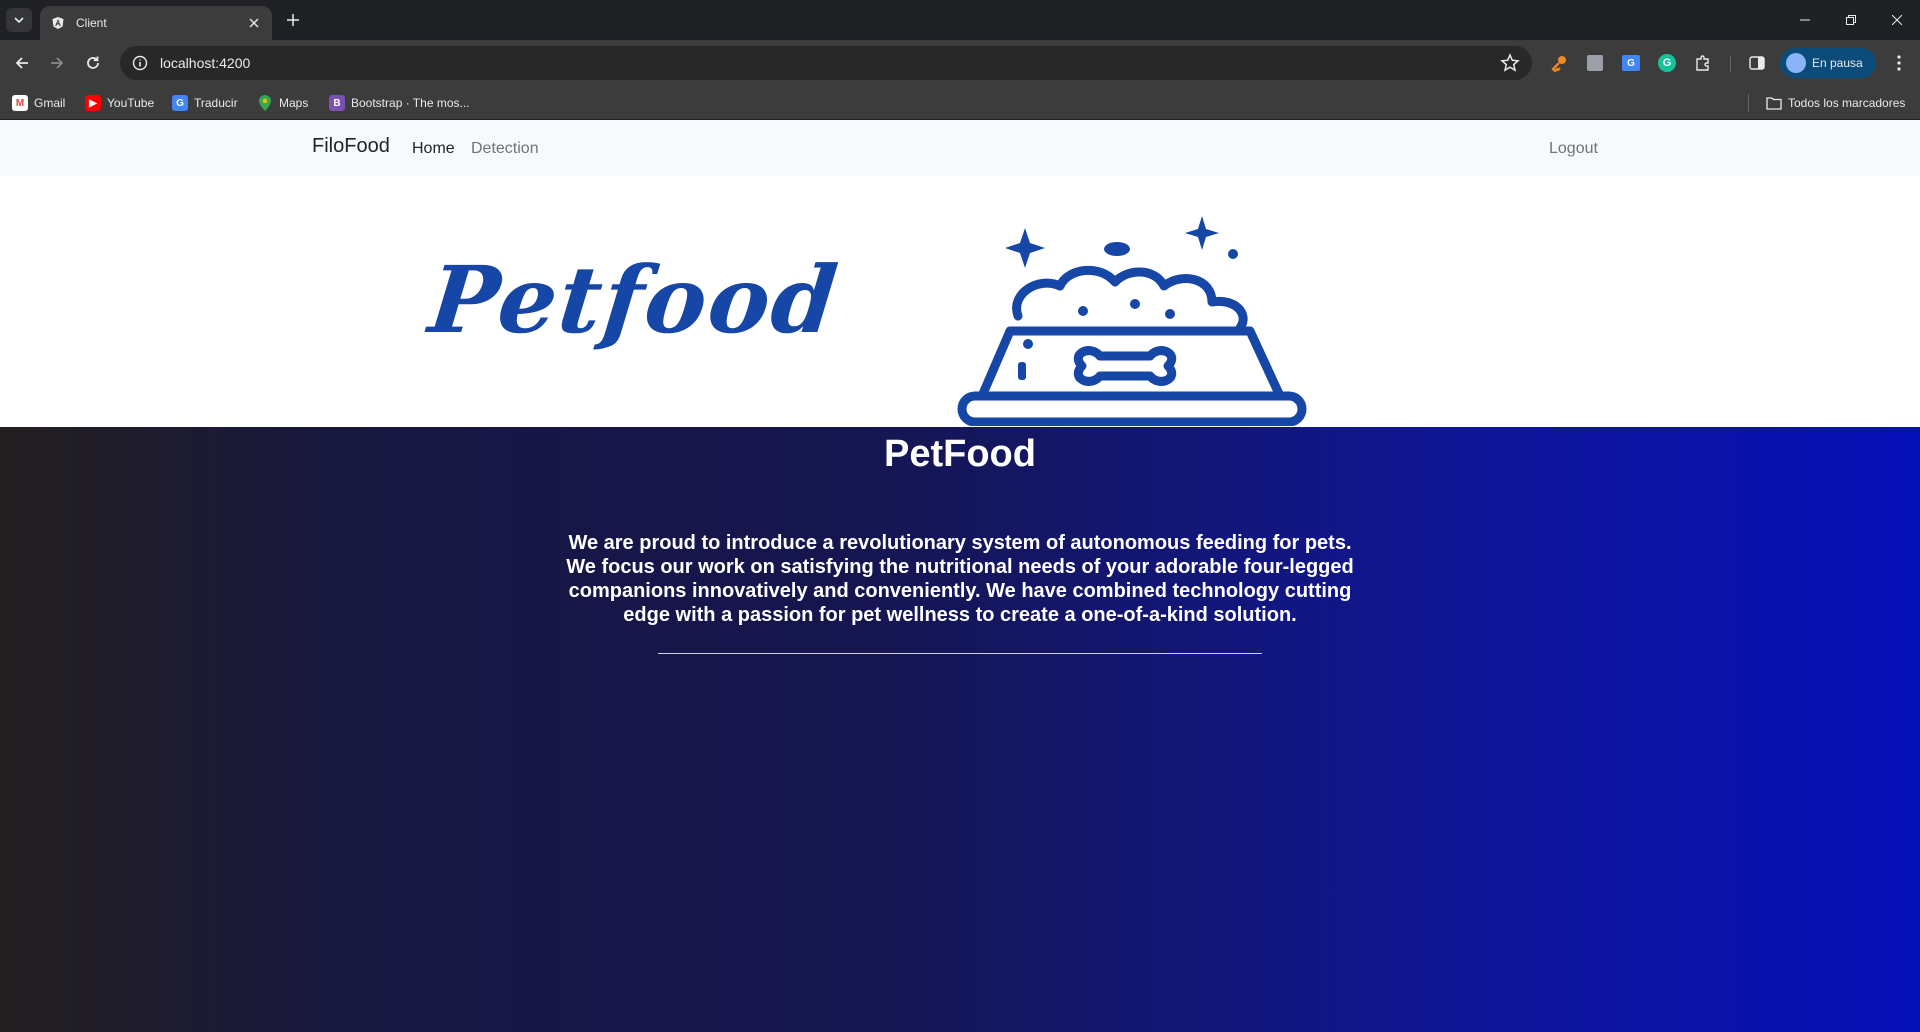  What do you see at coordinates (960, 20) in the screenshot?
I see `tab-strip: Client` at bounding box center [960, 20].